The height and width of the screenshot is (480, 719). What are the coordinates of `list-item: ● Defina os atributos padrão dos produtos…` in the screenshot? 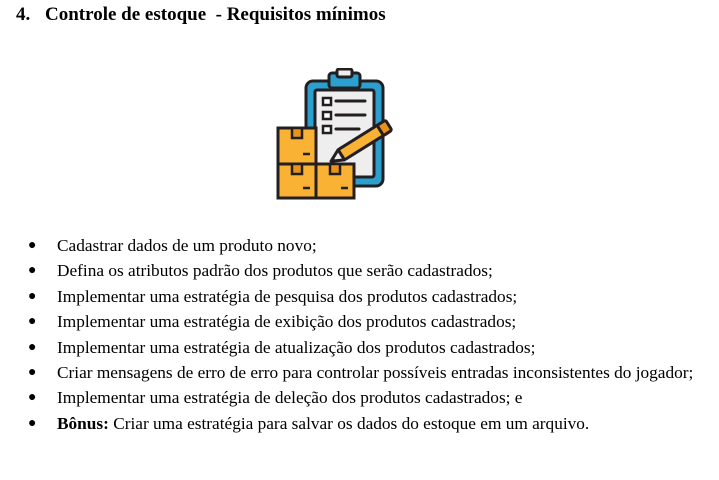 It's located at (359, 270).